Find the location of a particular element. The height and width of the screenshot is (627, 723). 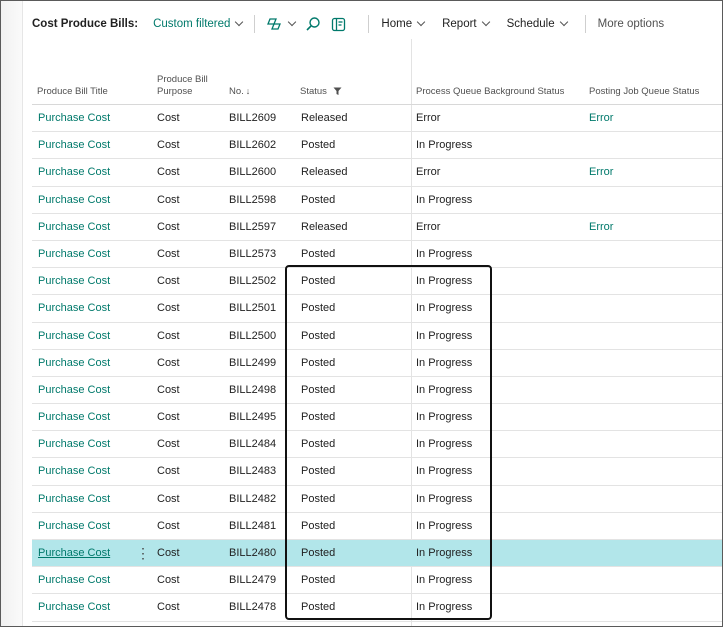

column-header-status: Status is located at coordinates (321, 92).